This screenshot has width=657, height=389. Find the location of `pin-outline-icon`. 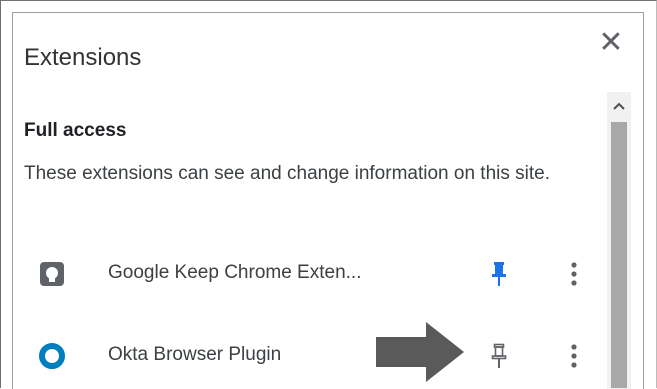

pin-outline-icon is located at coordinates (499, 355).